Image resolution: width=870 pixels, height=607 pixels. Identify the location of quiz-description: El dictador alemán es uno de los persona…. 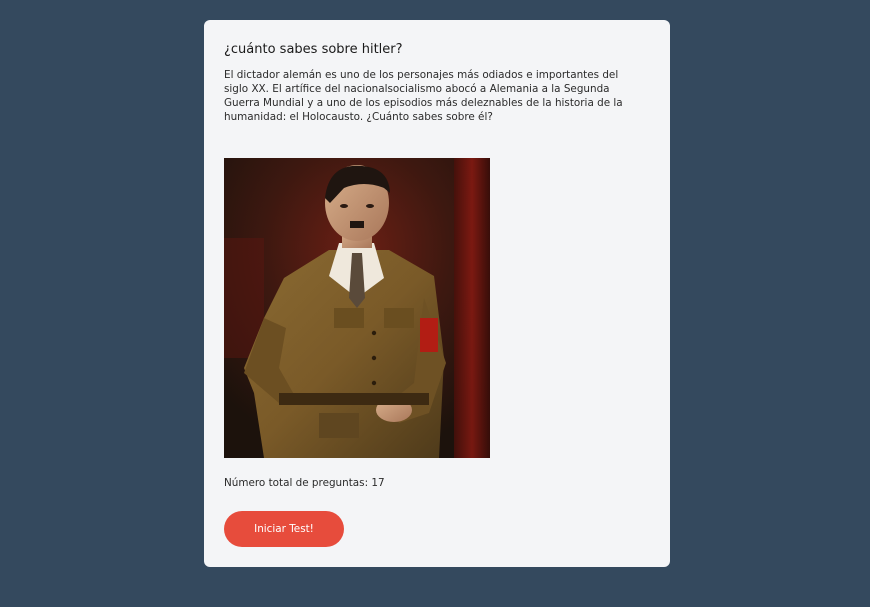
(423, 96).